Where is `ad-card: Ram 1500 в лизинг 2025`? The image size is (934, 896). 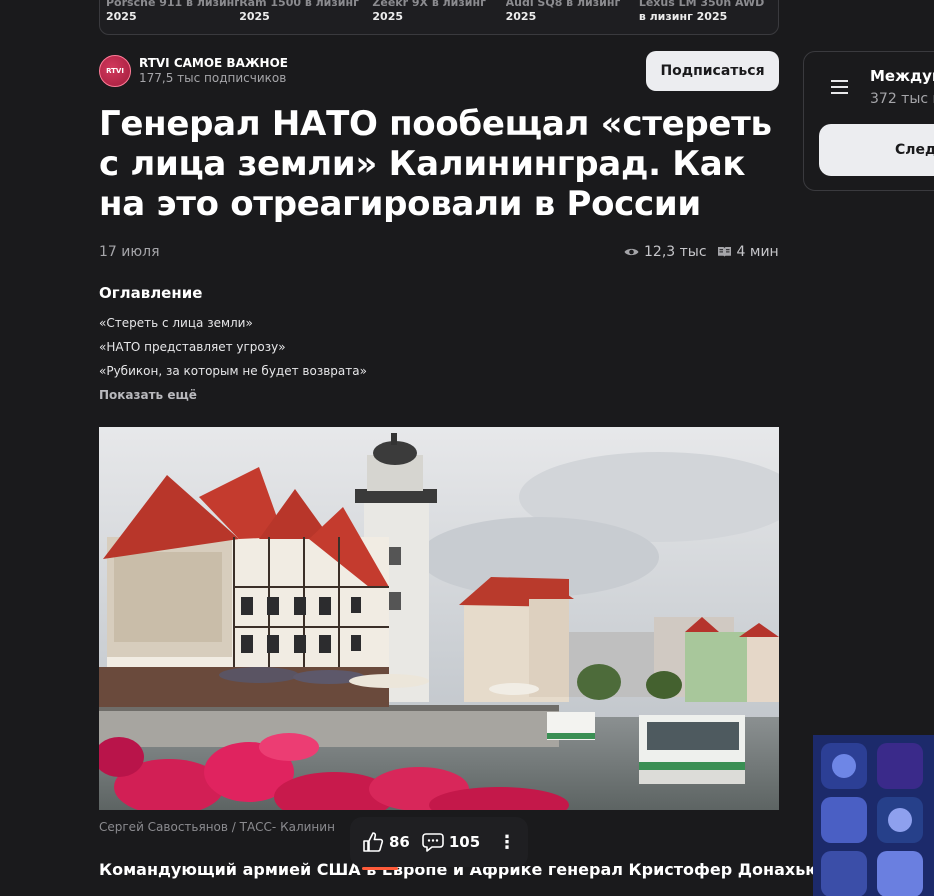
ad-card: Ram 1500 в лизинг 2025 is located at coordinates (305, 17).